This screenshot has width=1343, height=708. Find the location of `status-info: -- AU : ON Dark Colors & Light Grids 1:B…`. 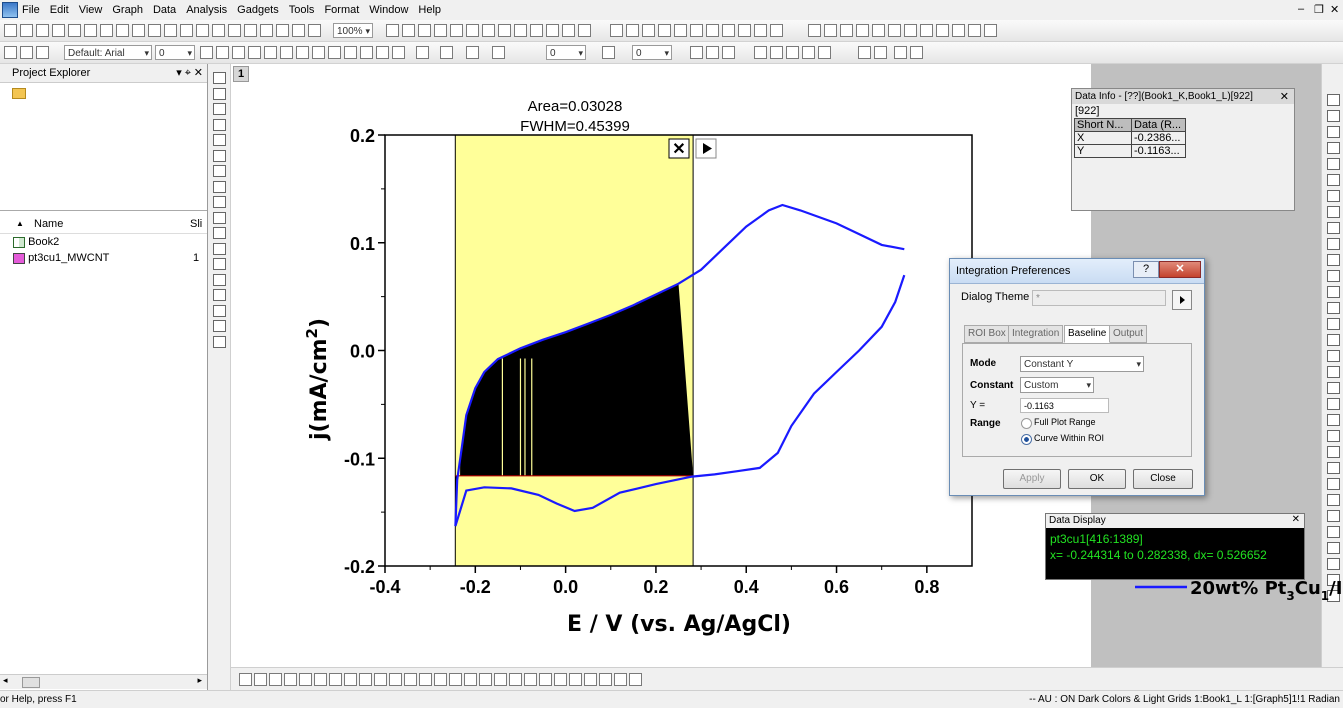

status-info: -- AU : ON Dark Colors & Light Grids 1:B… is located at coordinates (1184, 699).